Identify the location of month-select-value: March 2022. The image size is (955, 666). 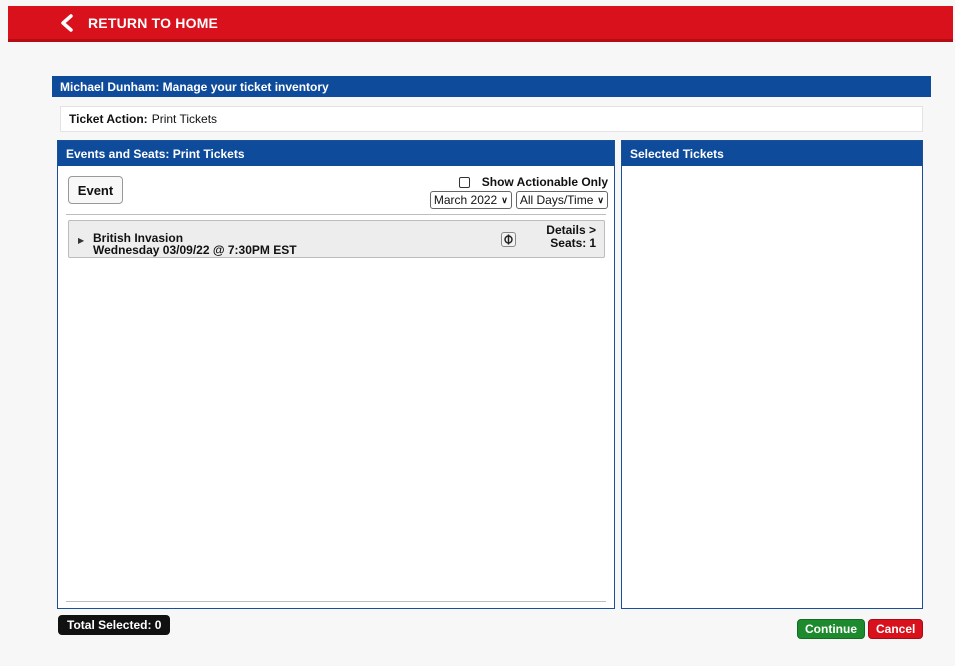
(465, 200).